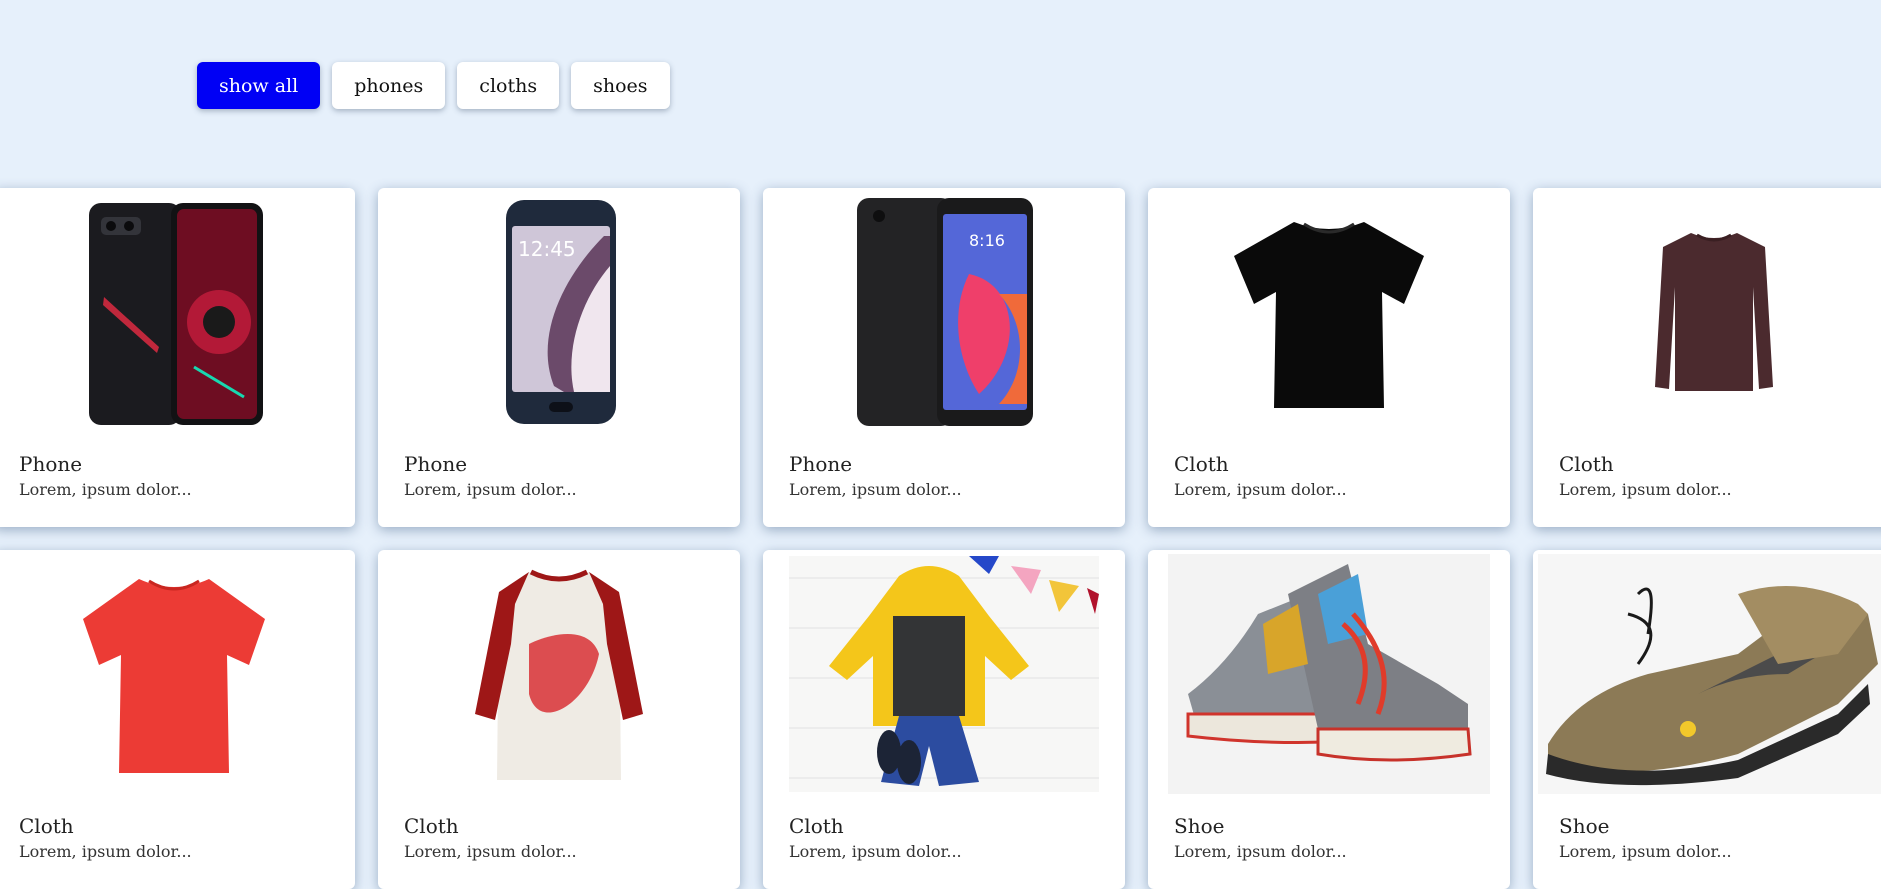  Describe the element at coordinates (559, 312) in the screenshot. I see `samsung-phone-icon: 12:45` at that location.